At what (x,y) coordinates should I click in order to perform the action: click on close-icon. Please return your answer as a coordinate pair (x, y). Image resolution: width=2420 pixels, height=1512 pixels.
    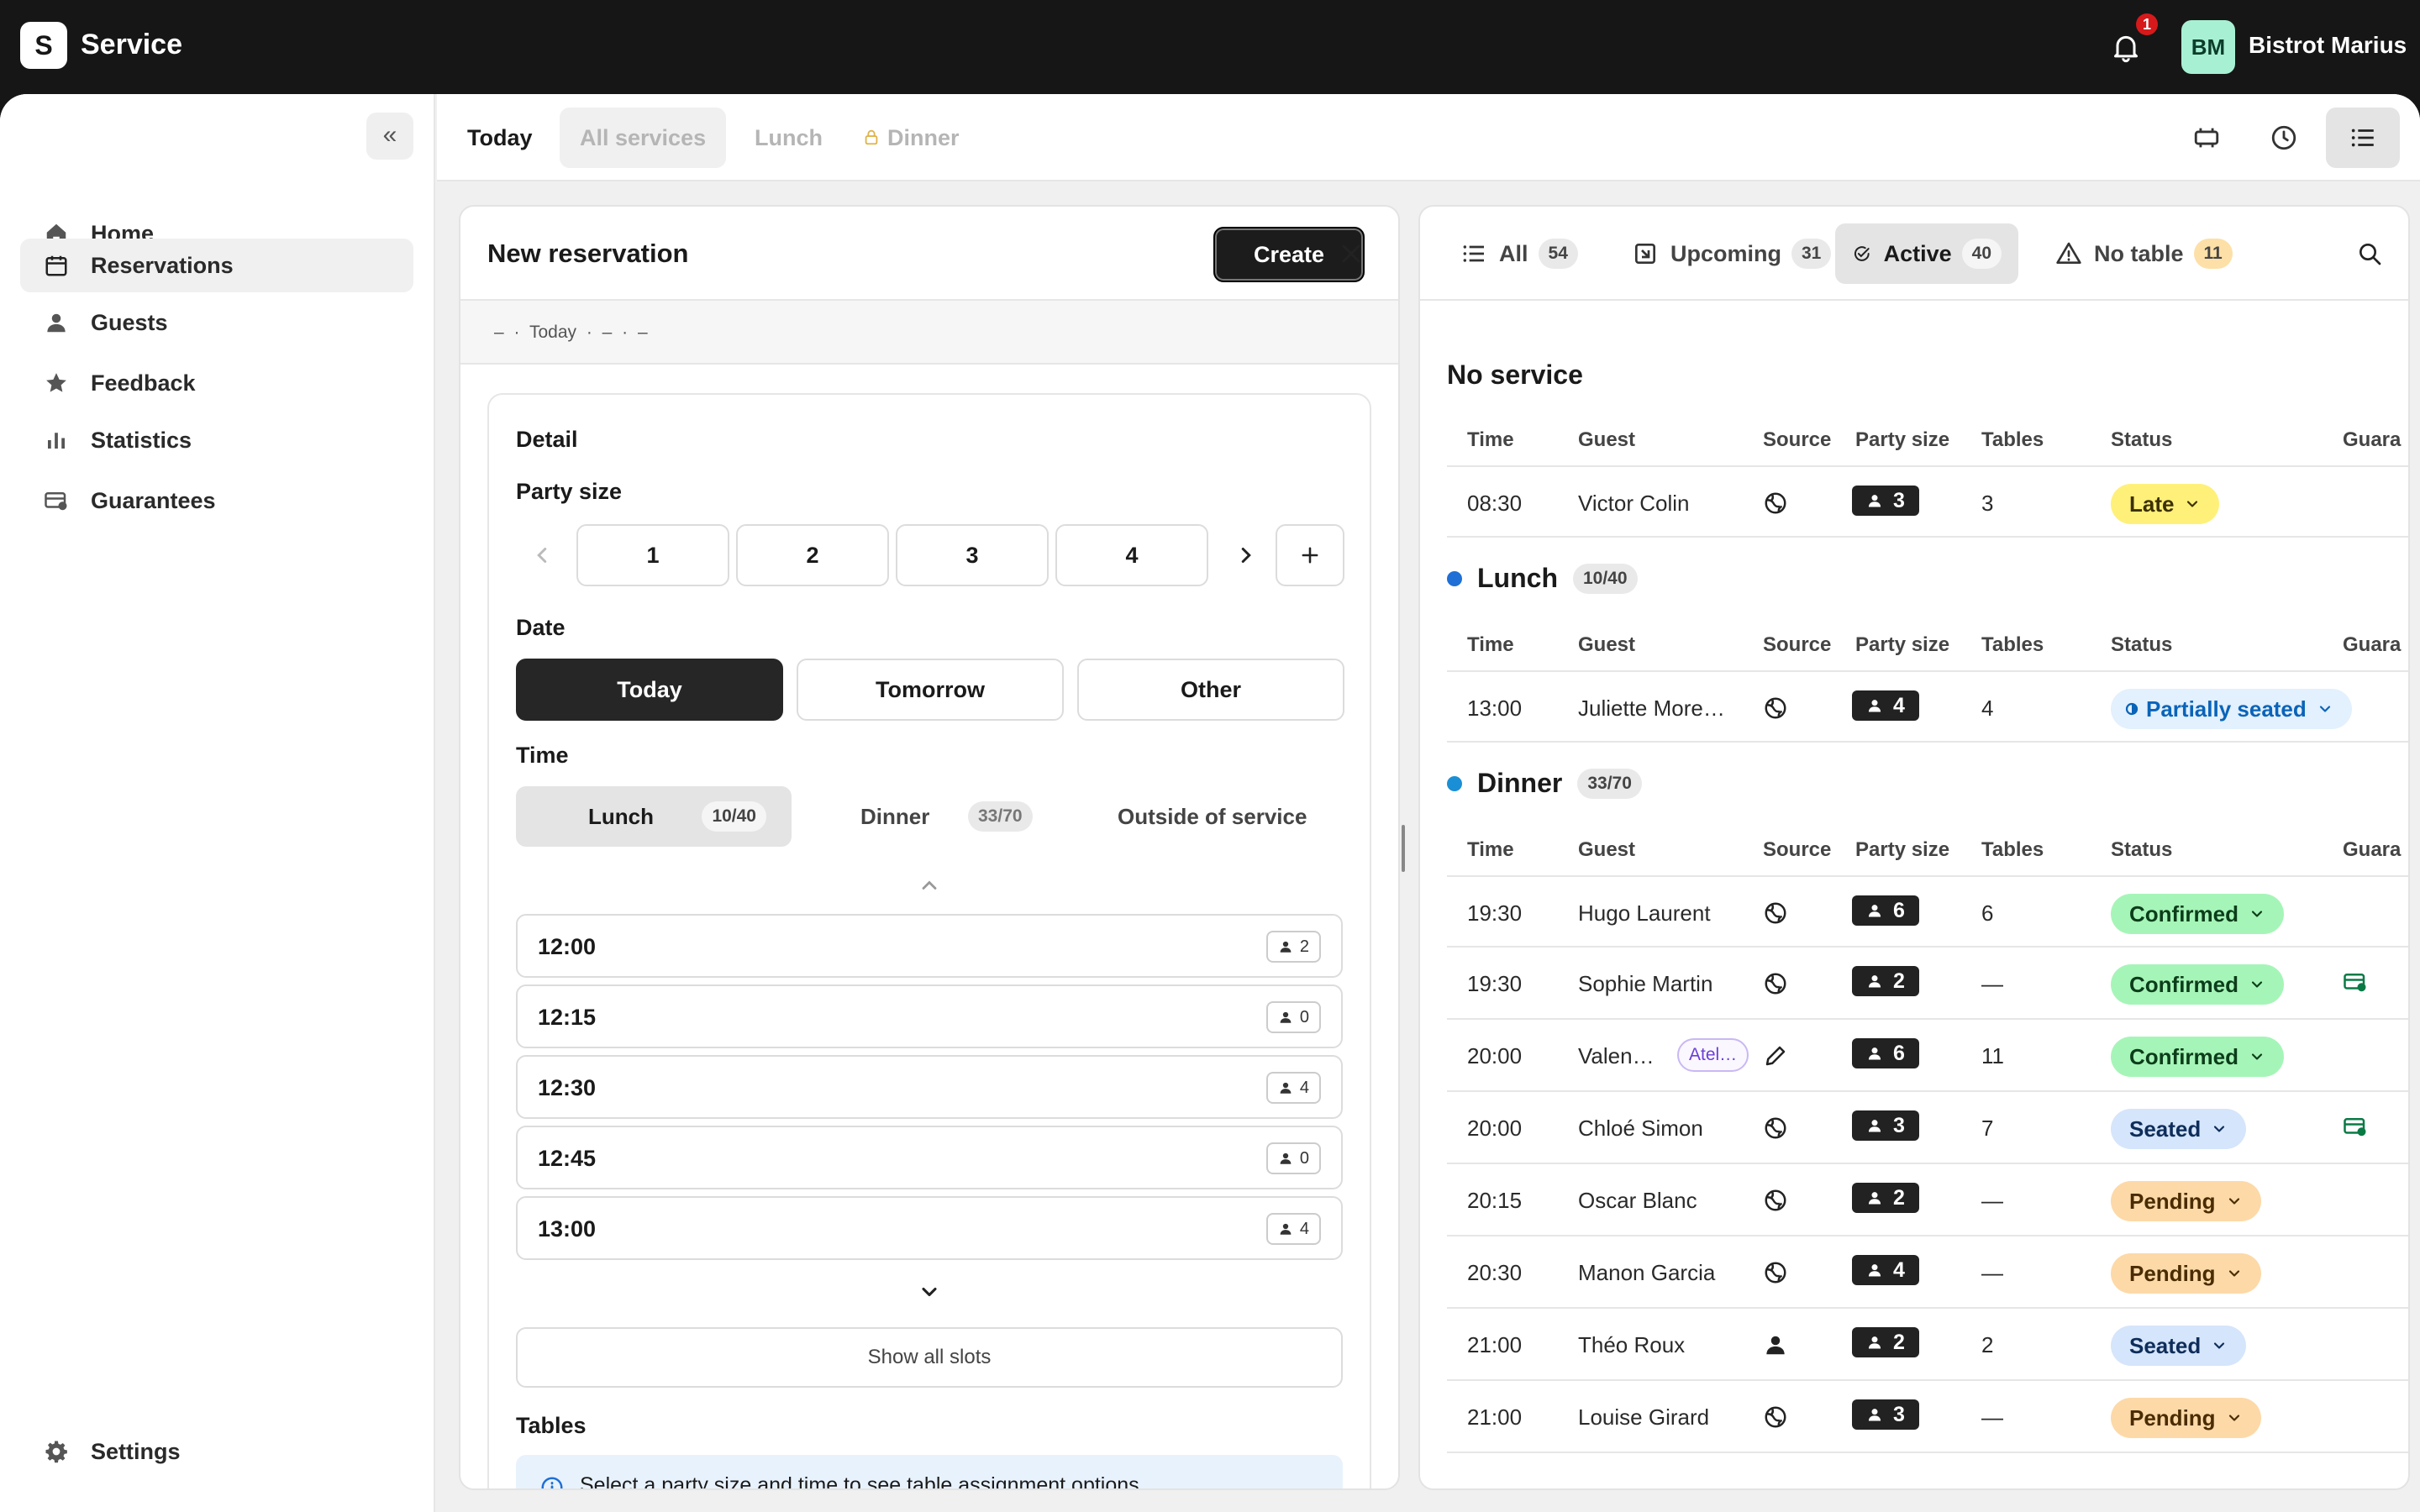
    Looking at the image, I should click on (1351, 254).